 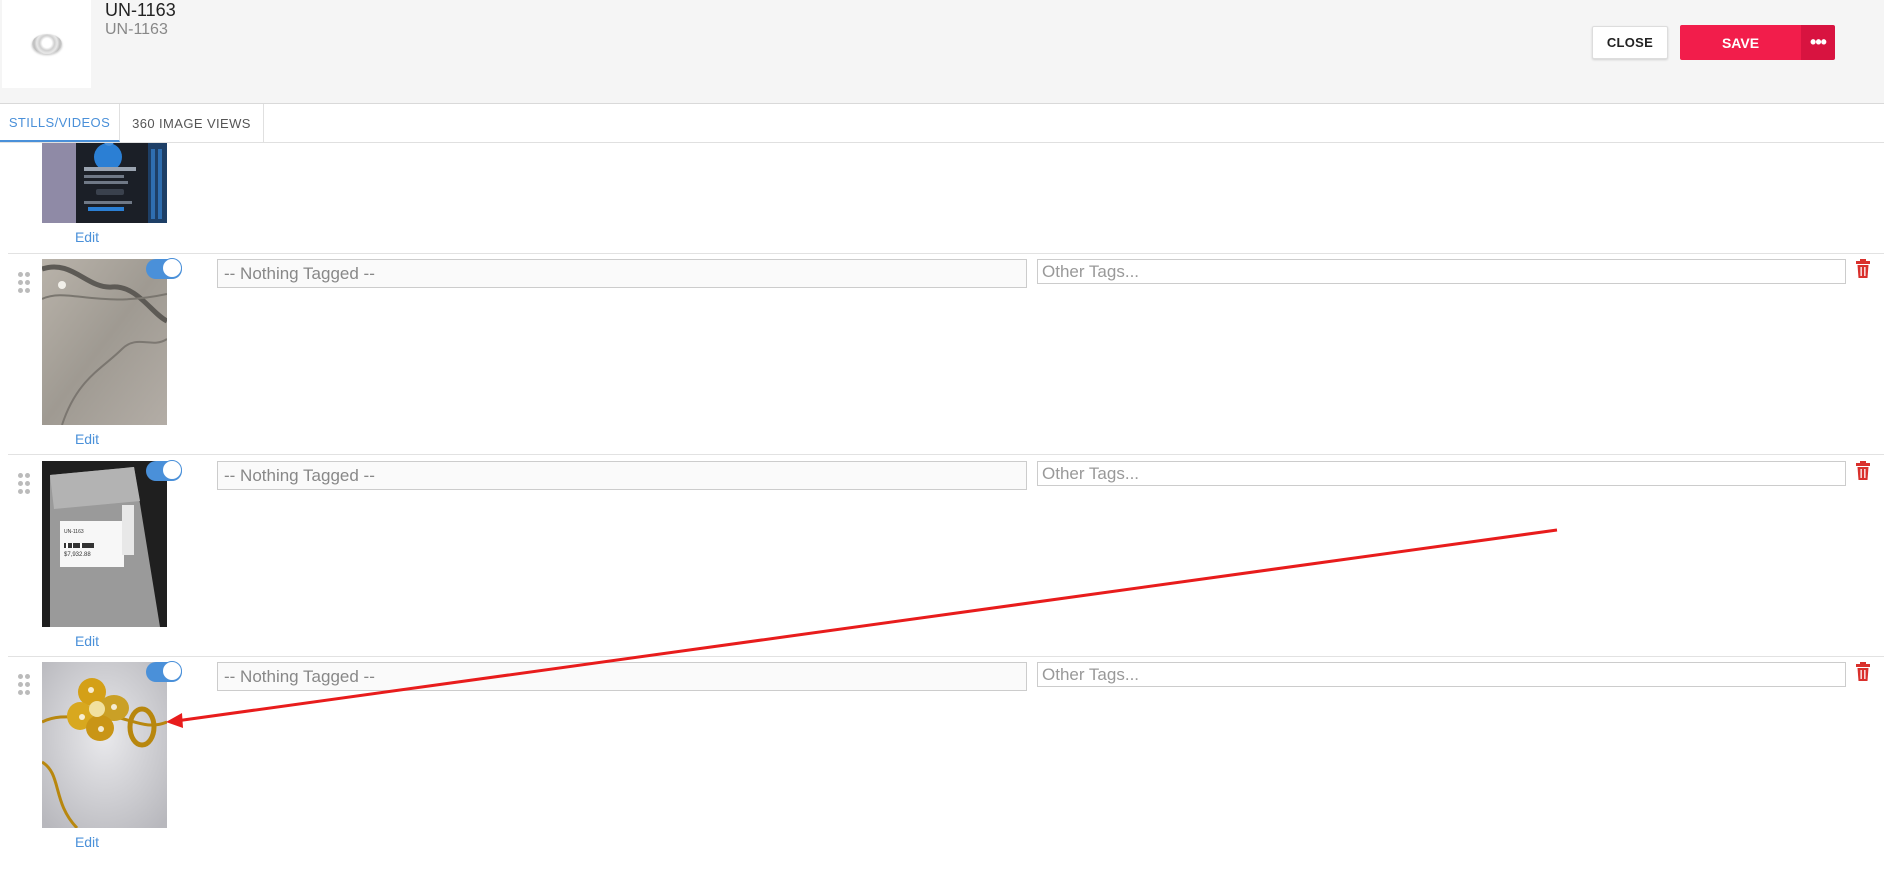 I want to click on product-thumbnail, so click(x=46, y=44).